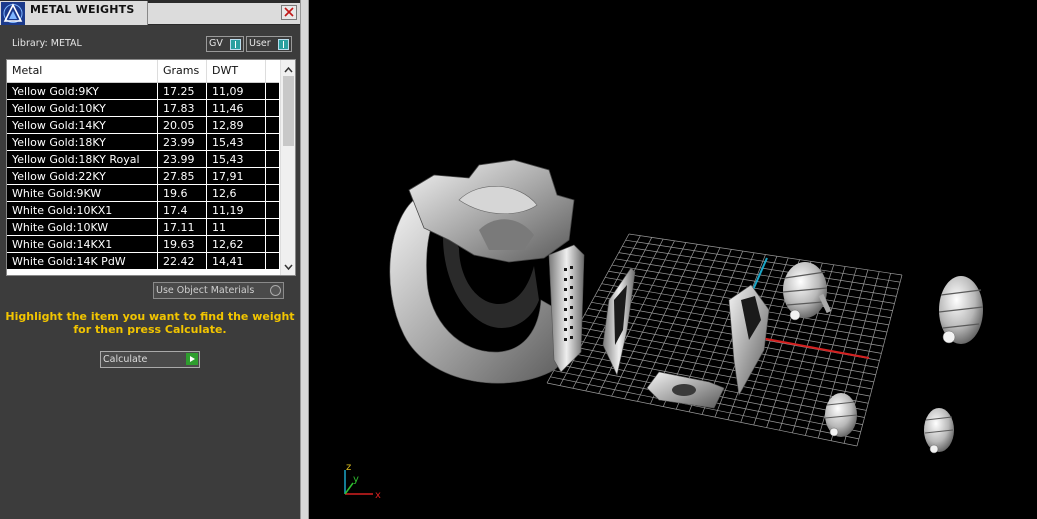 This screenshot has width=1037, height=519. What do you see at coordinates (236, 108) in the screenshot?
I see `cell-dwt: 11,46` at bounding box center [236, 108].